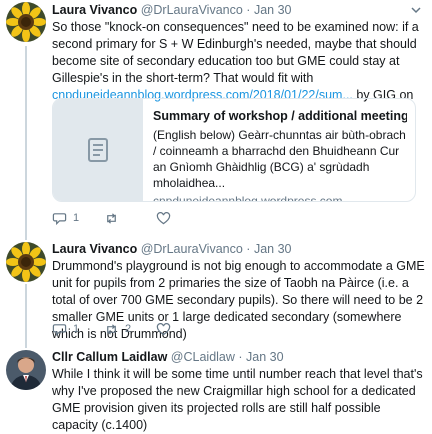 This screenshot has height=434, width=432. Describe the element at coordinates (248, 198) in the screenshot. I see `card-domain: cnpduneideannblog.wordpress.com` at that location.